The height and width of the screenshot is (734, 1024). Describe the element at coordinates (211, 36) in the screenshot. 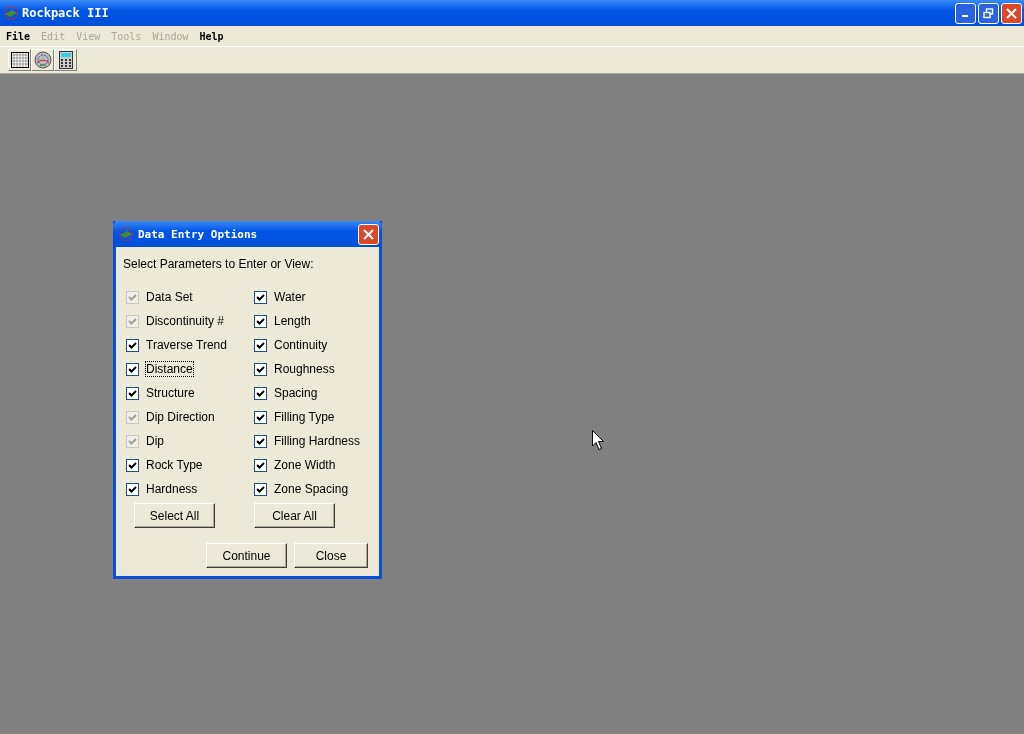

I see `menu-item: Help` at that location.